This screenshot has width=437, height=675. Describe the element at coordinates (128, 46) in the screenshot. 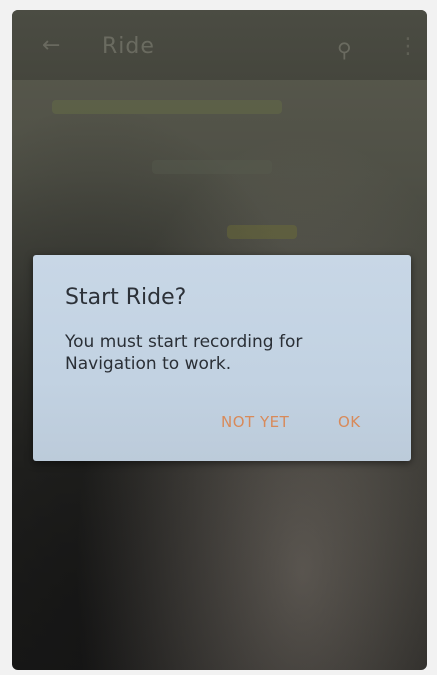

I see `app-title: Ride` at that location.